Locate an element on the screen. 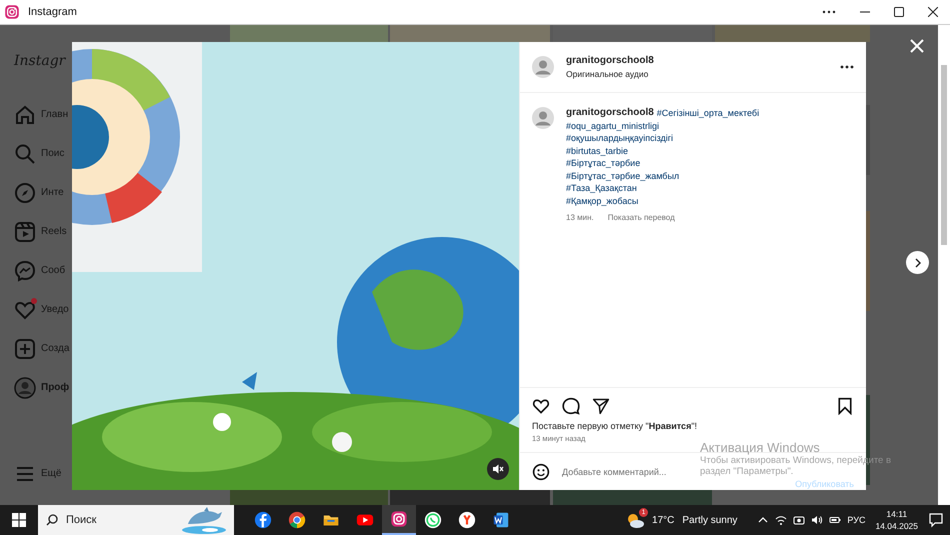 The height and width of the screenshot is (535, 950). avatar-icon is located at coordinates (25, 387).